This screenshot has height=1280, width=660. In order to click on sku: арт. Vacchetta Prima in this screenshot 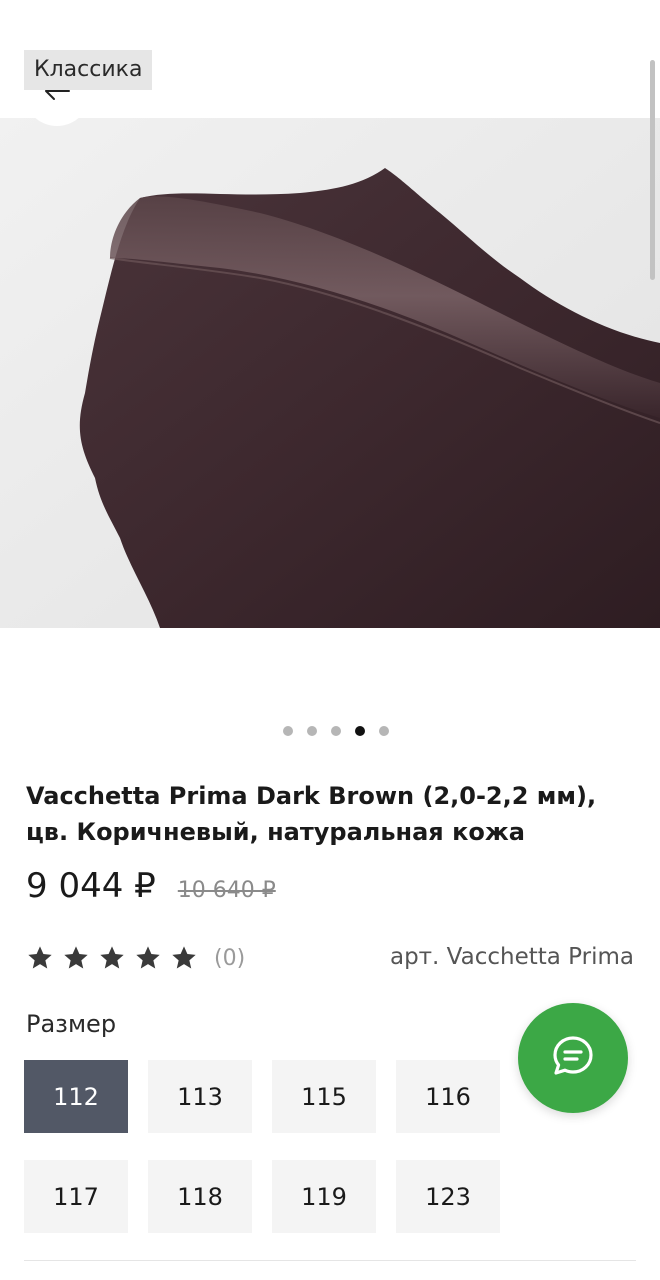, I will do `click(511, 957)`.